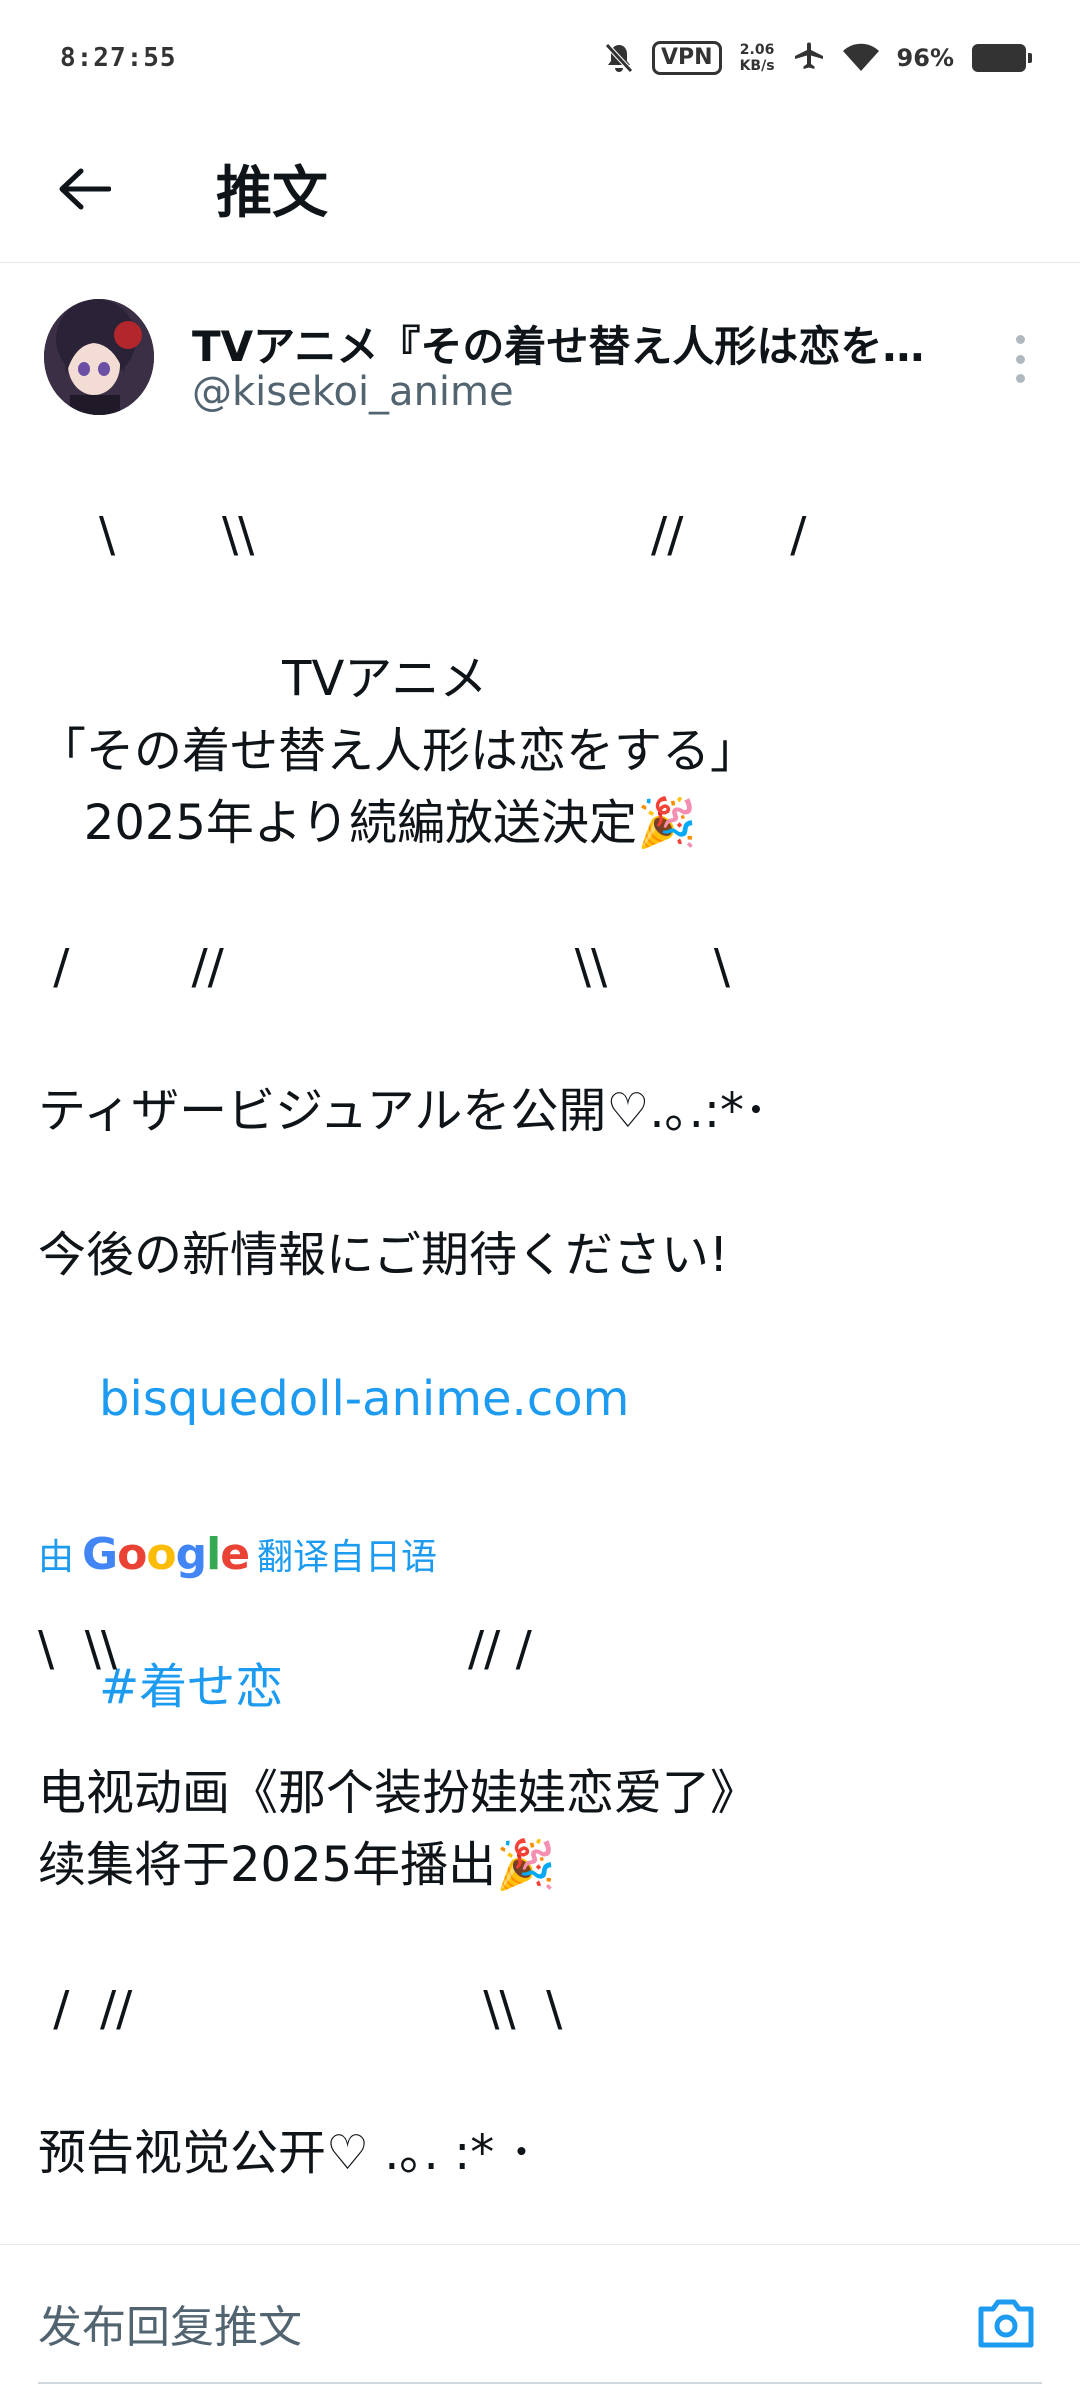 The width and height of the screenshot is (1080, 2400). Describe the element at coordinates (687, 57) in the screenshot. I see `vpn-icon: VPN` at that location.